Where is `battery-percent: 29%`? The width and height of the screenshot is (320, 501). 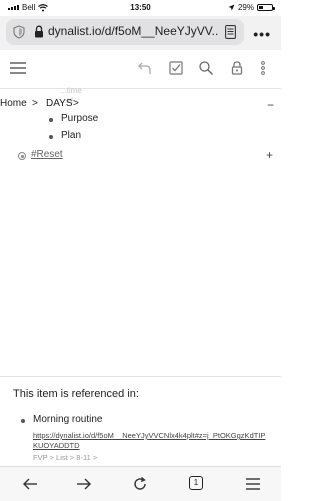
battery-percent: 29% is located at coordinates (245, 7).